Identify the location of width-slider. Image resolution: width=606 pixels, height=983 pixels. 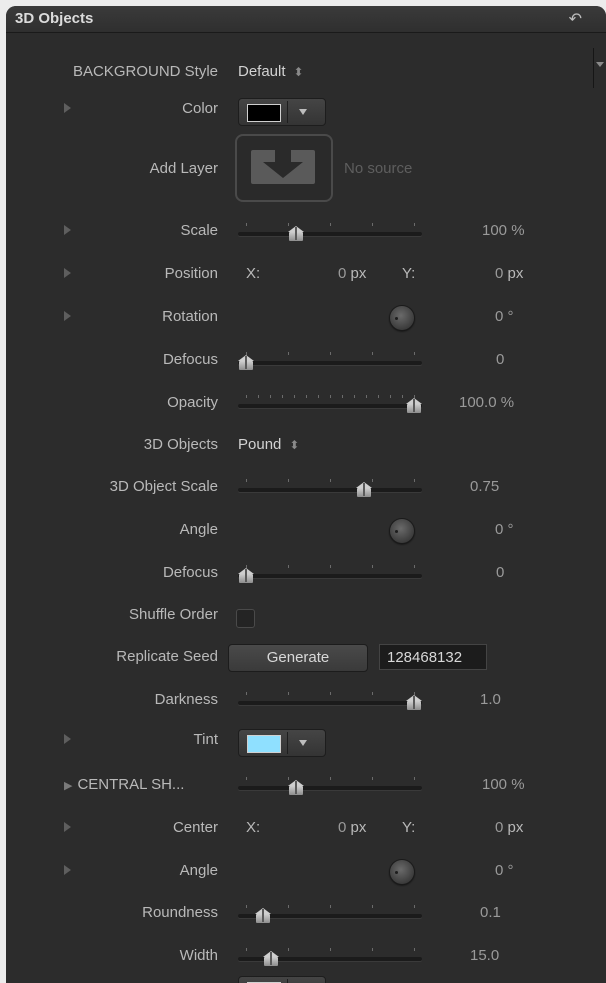
(330, 957).